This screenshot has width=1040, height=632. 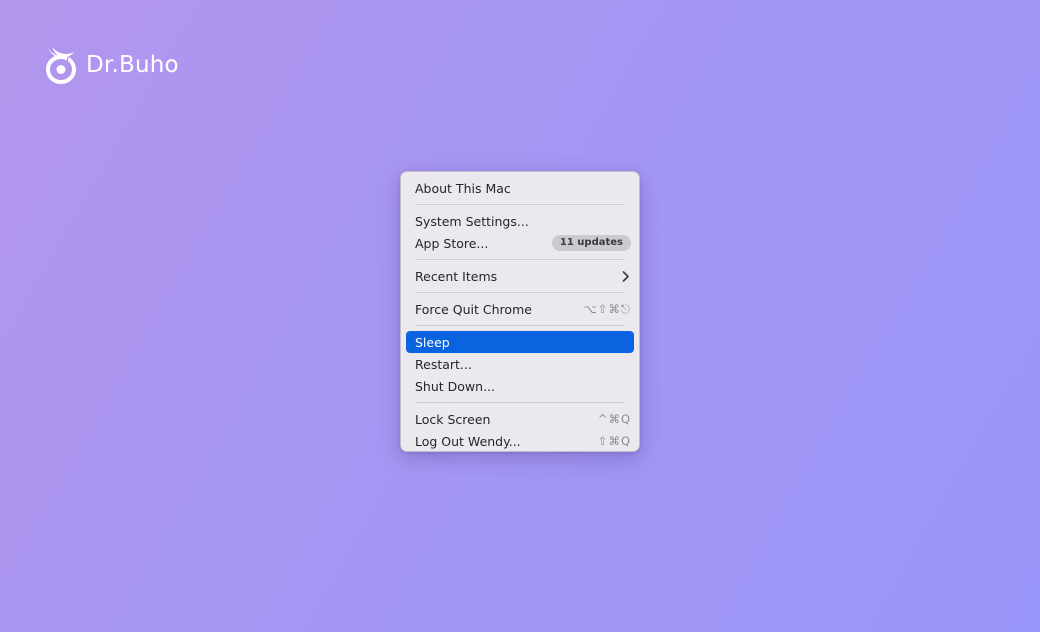 I want to click on chevron-right-icon, so click(x=625, y=276).